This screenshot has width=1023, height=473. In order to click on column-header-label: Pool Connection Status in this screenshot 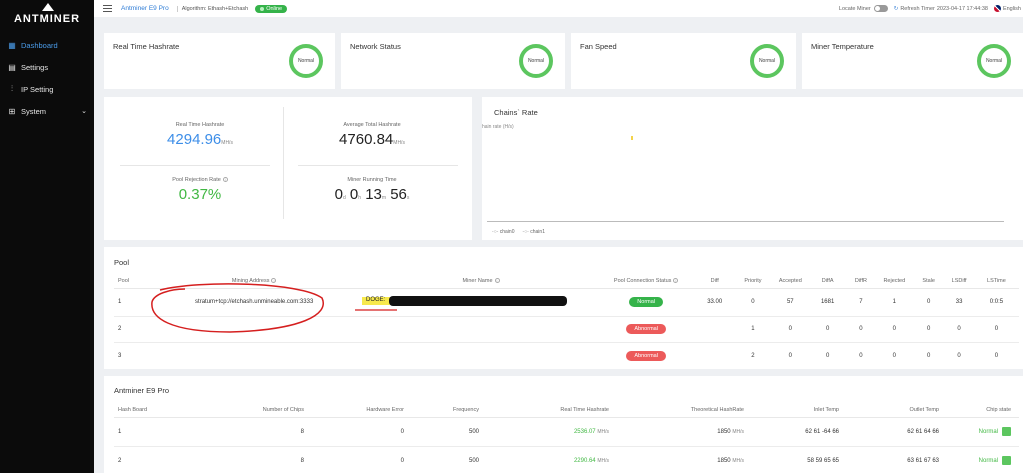, I will do `click(642, 280)`.